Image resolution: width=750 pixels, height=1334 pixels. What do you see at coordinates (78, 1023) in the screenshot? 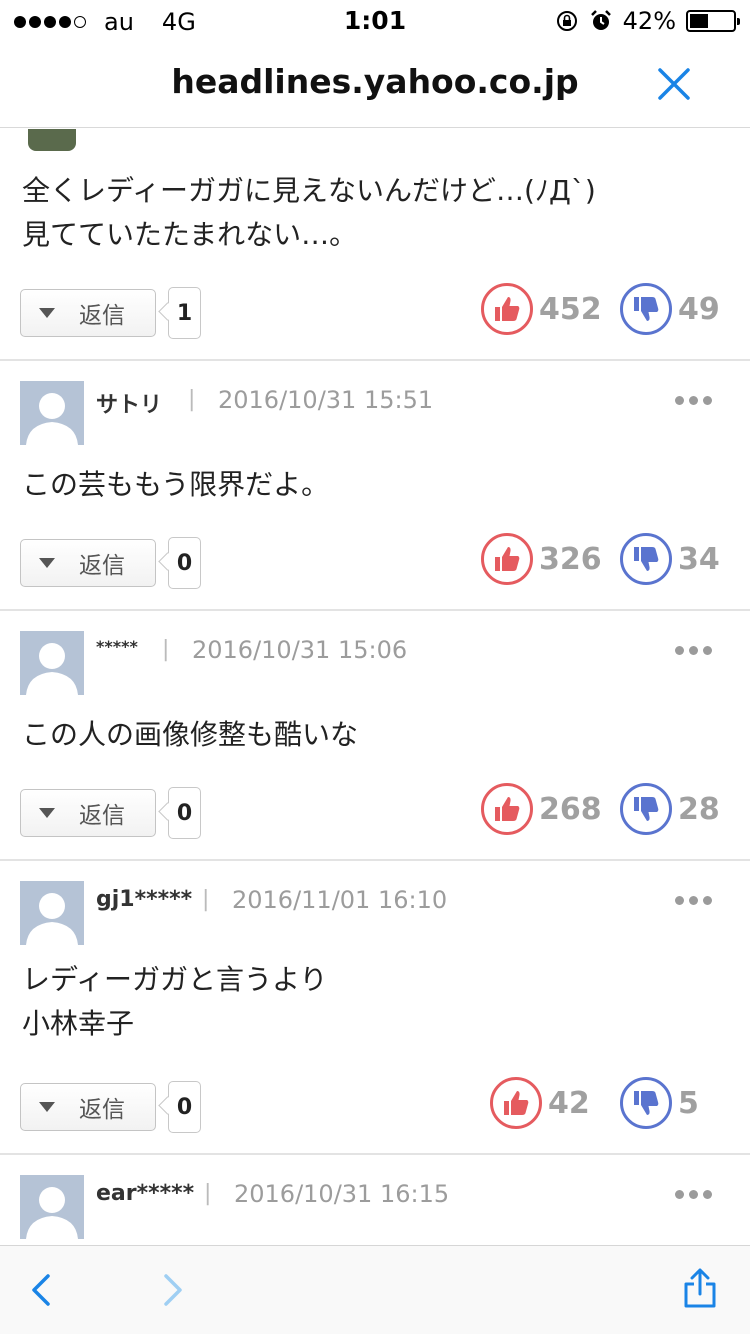
I see `comment-line: 小林幸子` at bounding box center [78, 1023].